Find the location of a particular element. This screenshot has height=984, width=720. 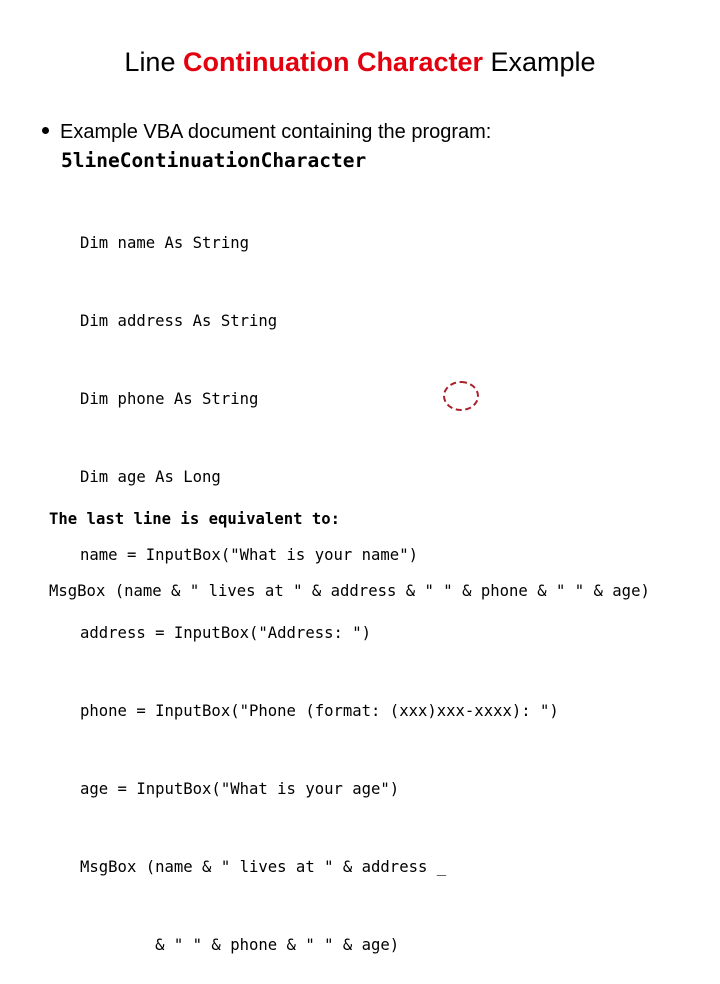

code-line-continuation: & " " & phone & " " & age) is located at coordinates (240, 945).